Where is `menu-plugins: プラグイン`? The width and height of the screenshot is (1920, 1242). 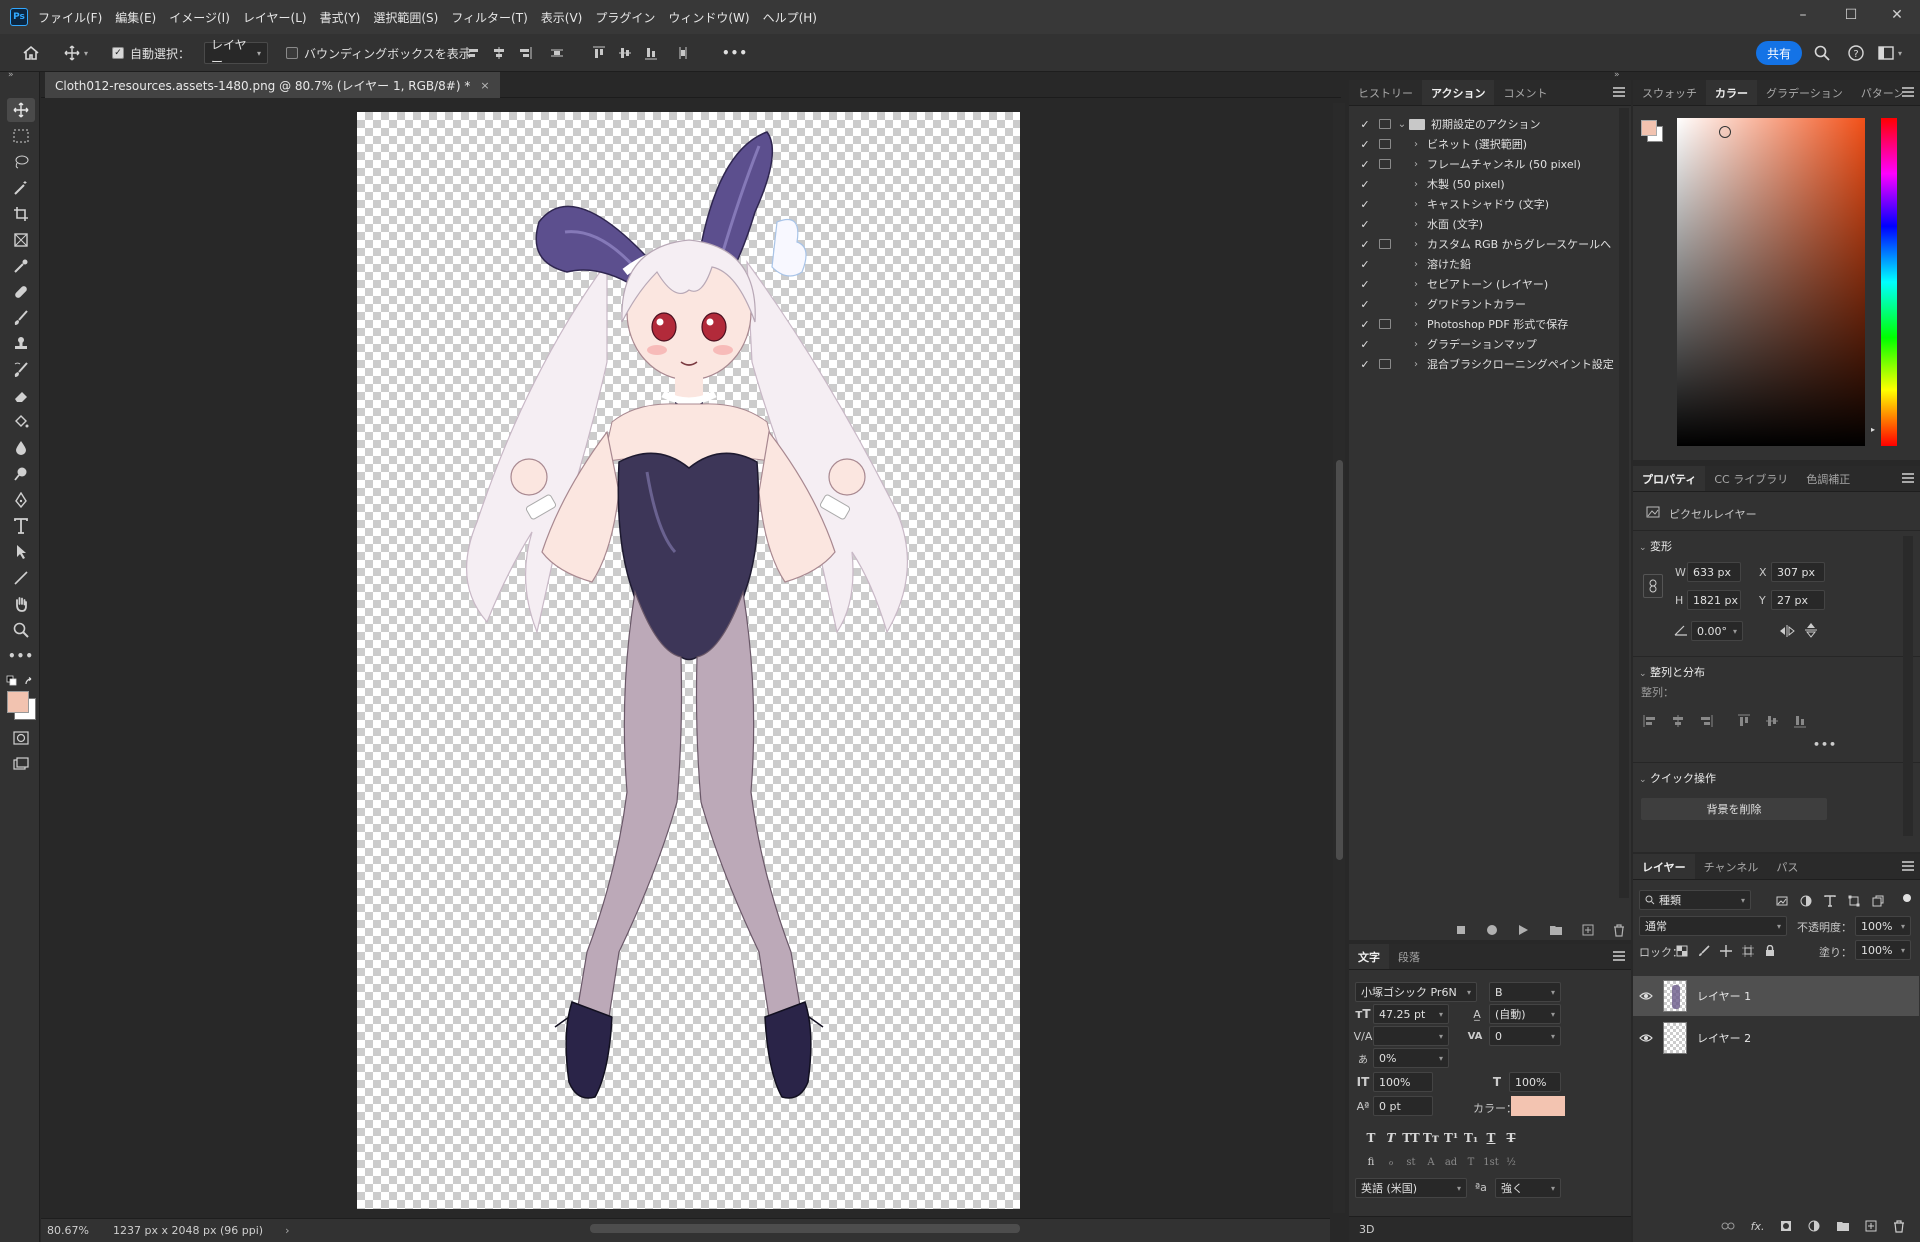
menu-plugins: プラグイン is located at coordinates (625, 17).